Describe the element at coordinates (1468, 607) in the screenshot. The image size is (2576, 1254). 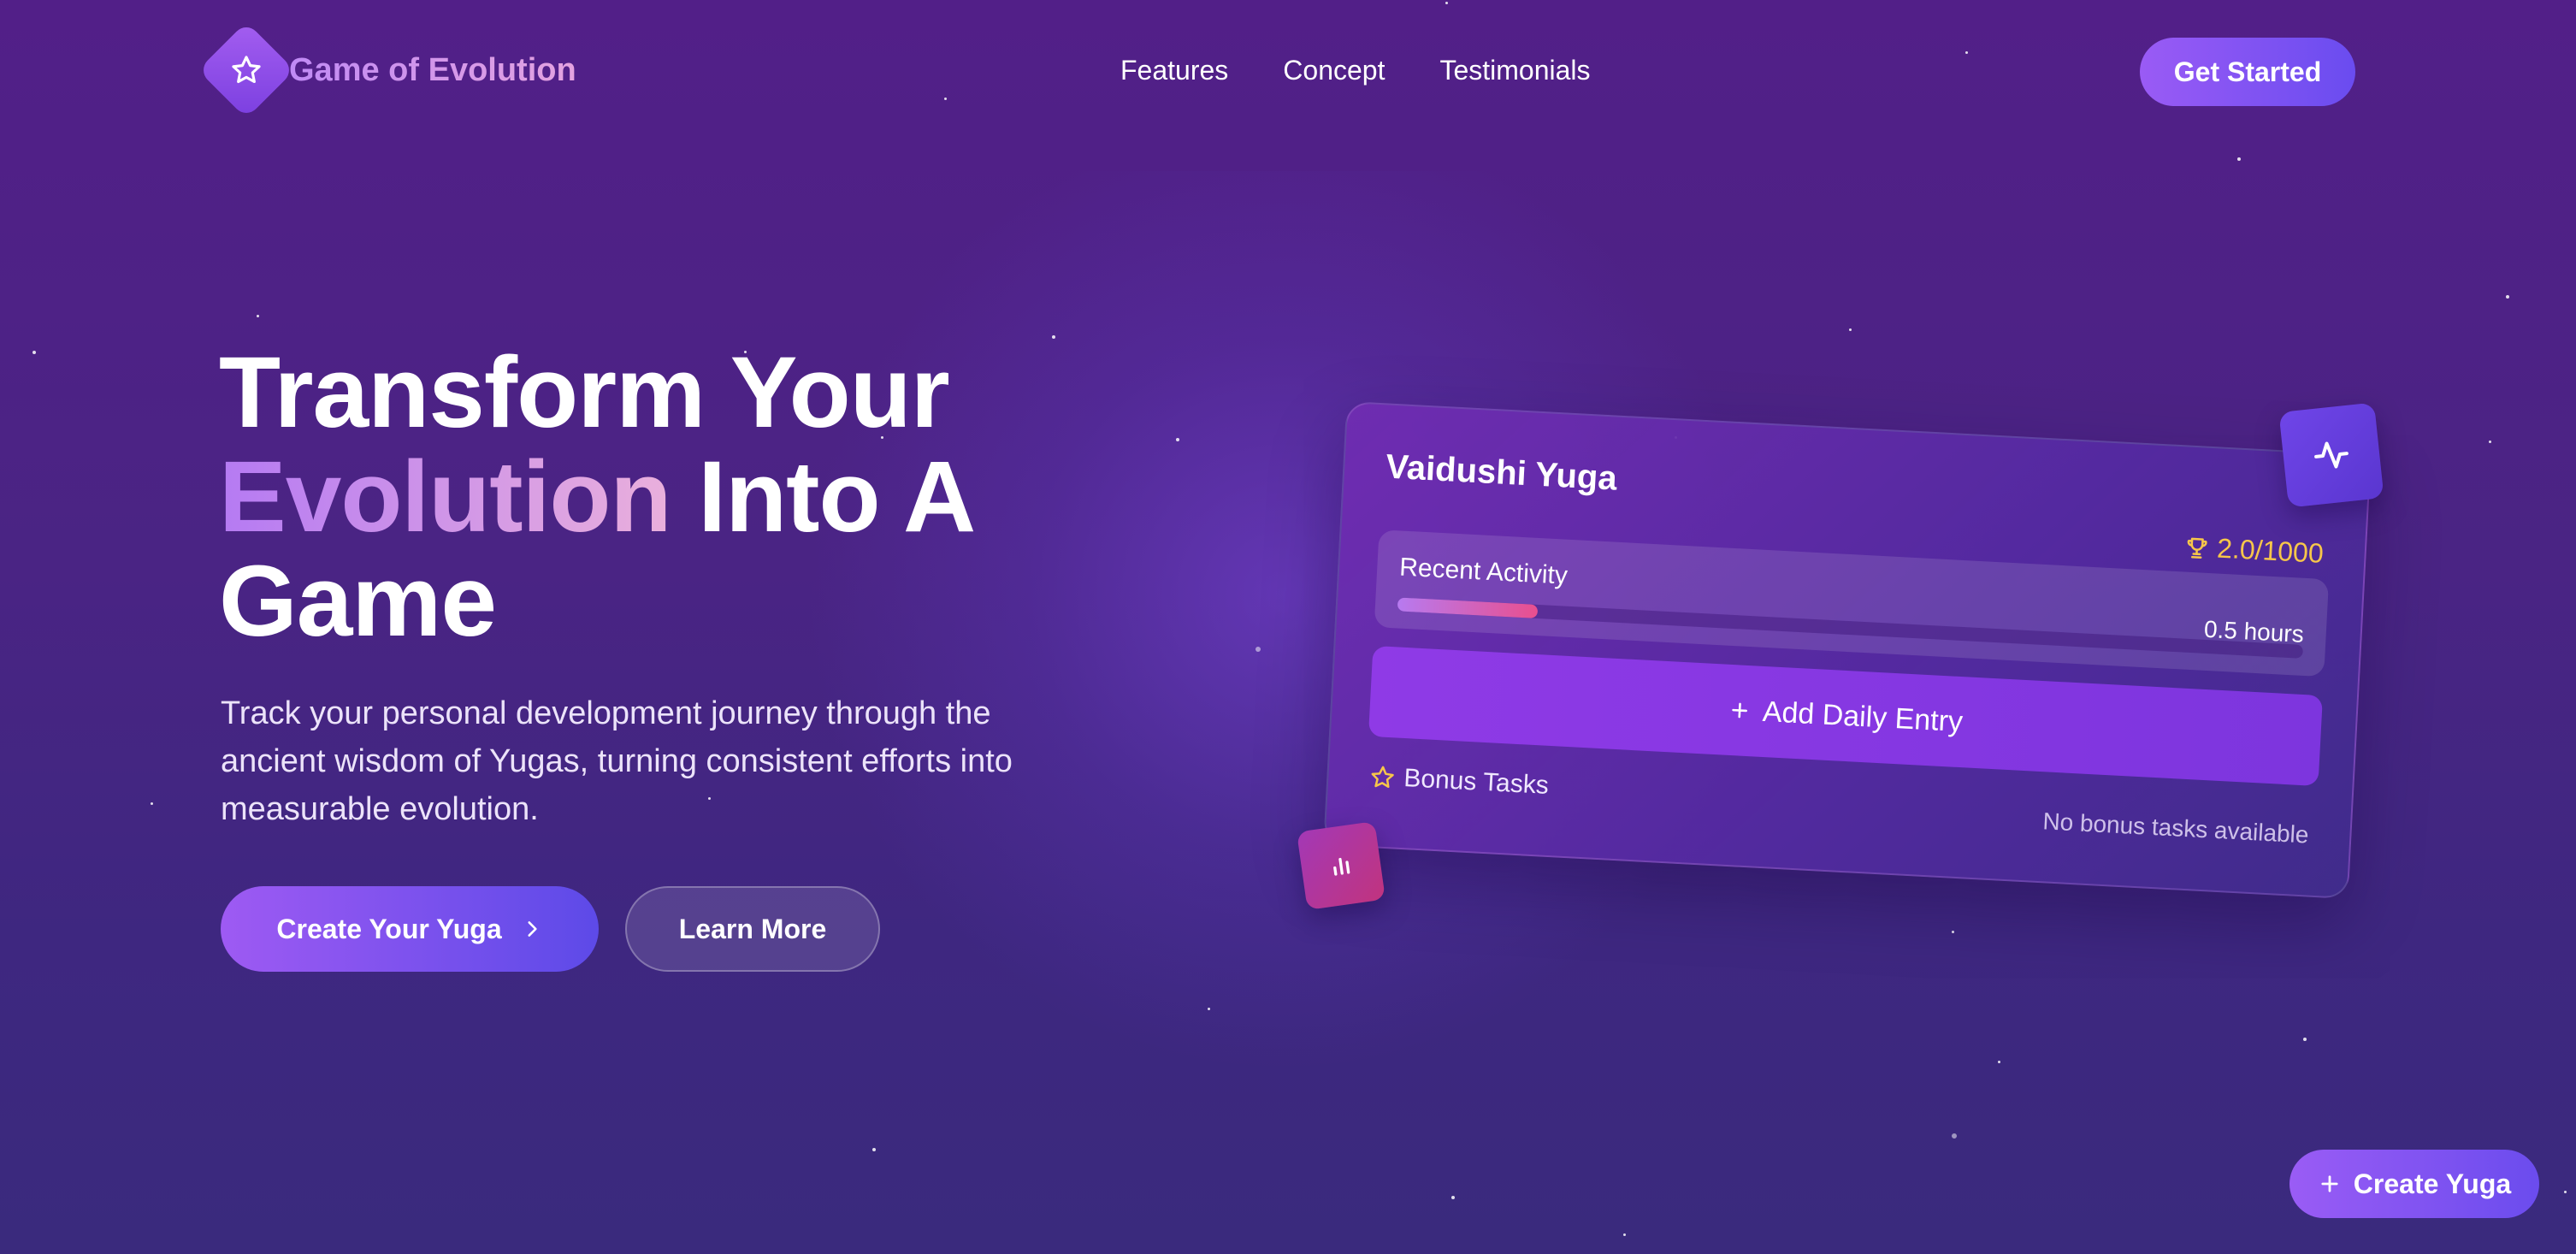
I see `activity-progress-fill` at that location.